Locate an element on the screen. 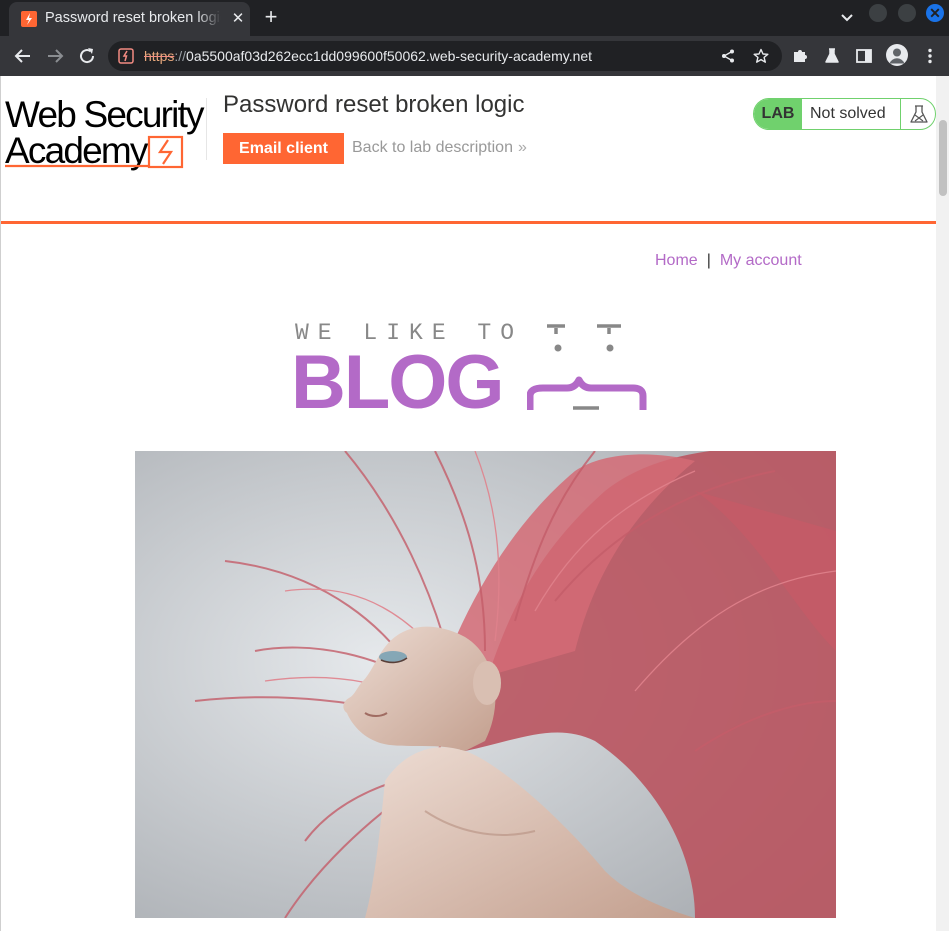 This screenshot has width=949, height=931. share-icon is located at coordinates (728, 56).